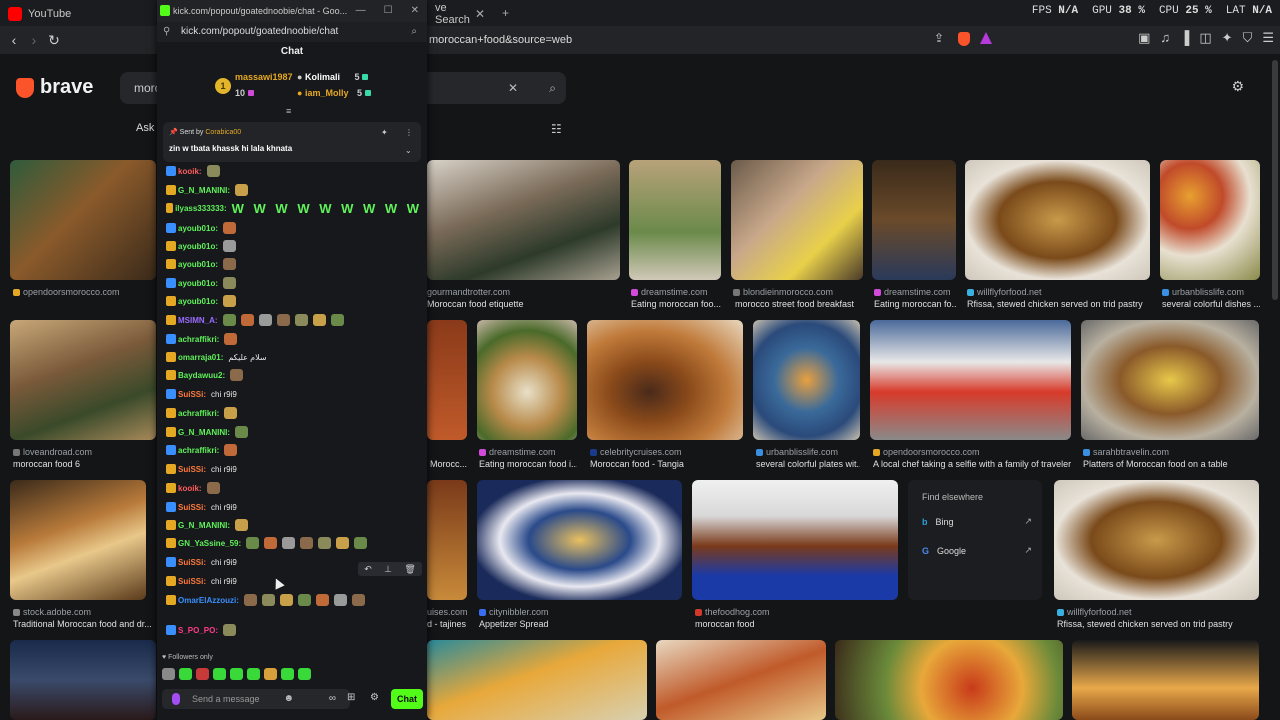  I want to click on image-title: Appetizer Spread, so click(579, 624).